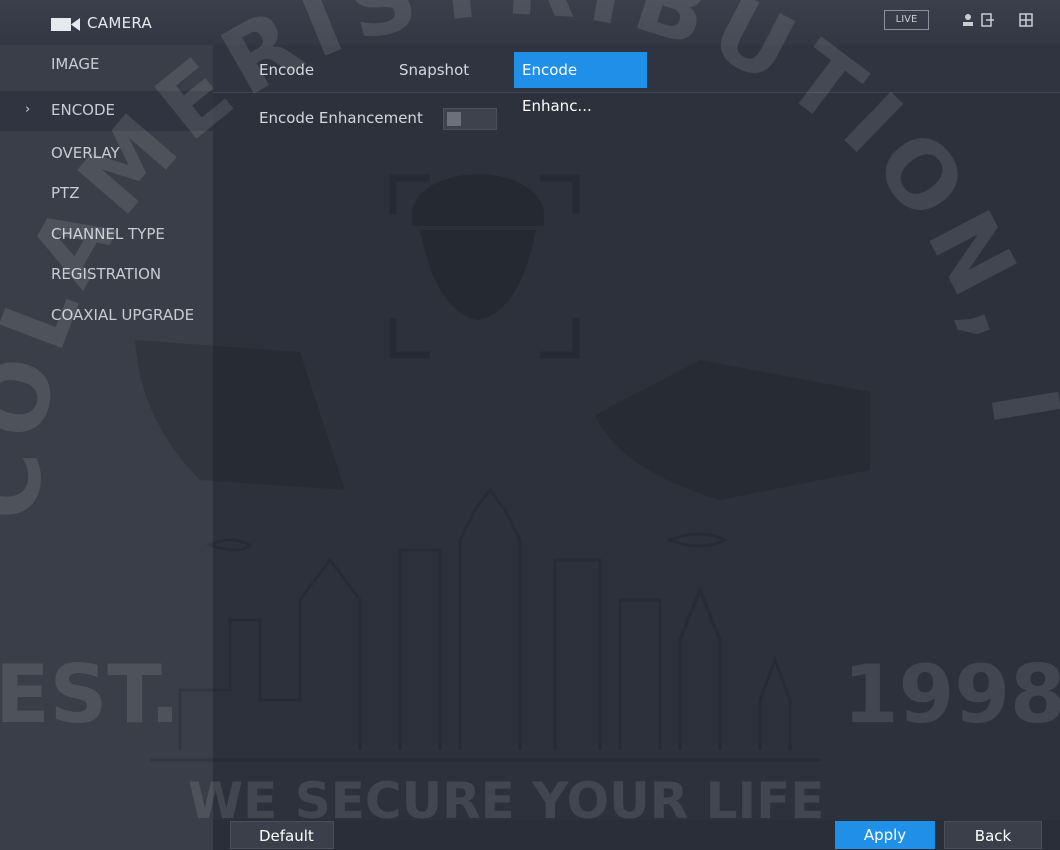  I want to click on sidebar-item-coaxial-upgrade: COAXIAL UPGRADE, so click(106, 315).